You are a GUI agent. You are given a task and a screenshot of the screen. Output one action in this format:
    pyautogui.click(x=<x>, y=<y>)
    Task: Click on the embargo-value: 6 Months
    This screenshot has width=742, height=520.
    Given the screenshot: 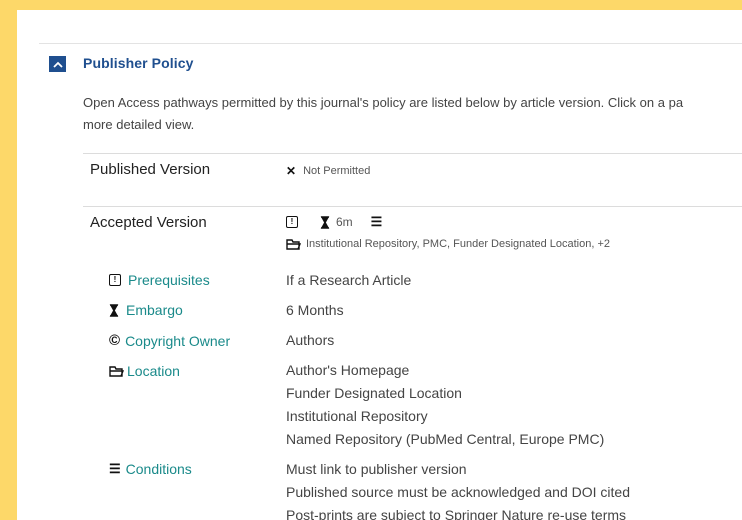 What is the action you would take?
    pyautogui.click(x=315, y=310)
    